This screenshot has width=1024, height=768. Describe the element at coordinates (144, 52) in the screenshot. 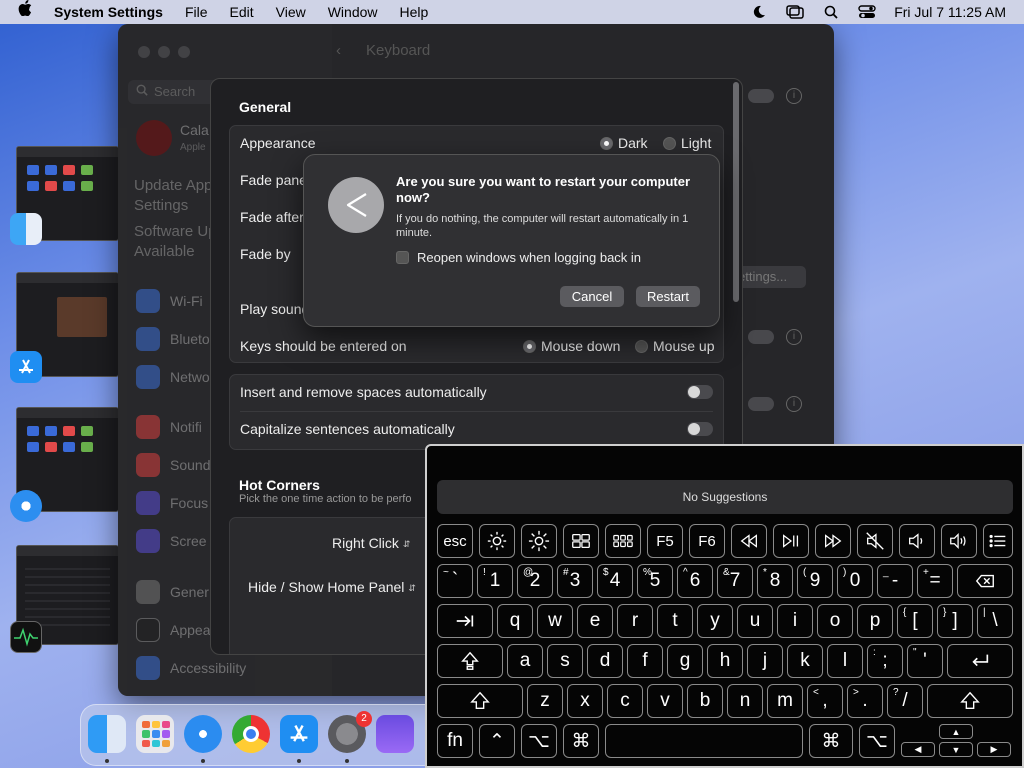

I see `close-window-button` at that location.